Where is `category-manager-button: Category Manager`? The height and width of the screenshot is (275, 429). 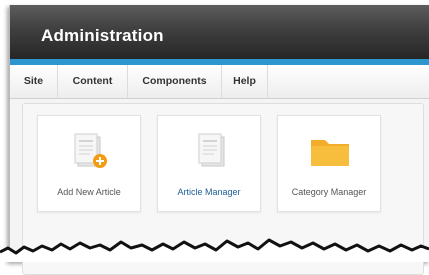 category-manager-button: Category Manager is located at coordinates (329, 163).